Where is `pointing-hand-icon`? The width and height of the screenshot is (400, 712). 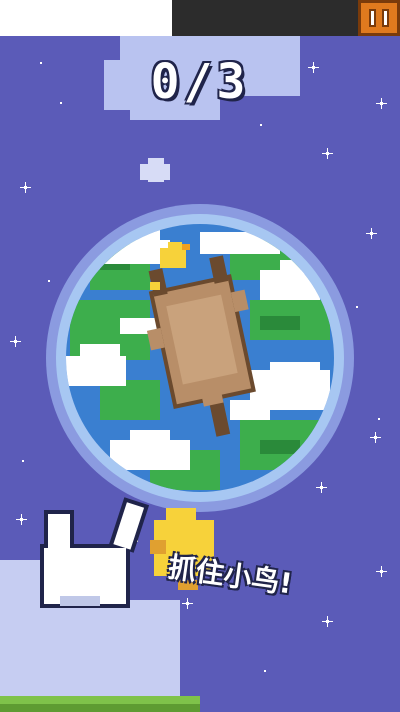
pointing-hand-icon is located at coordinates (95, 552).